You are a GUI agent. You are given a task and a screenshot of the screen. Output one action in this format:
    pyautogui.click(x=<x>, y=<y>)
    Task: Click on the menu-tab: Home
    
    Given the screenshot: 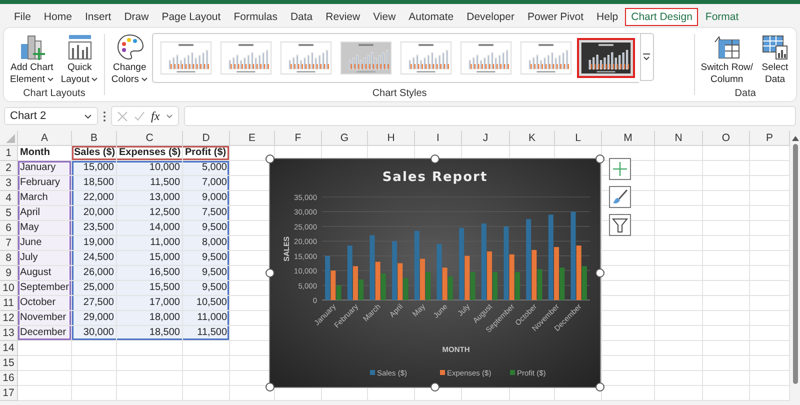 What is the action you would take?
    pyautogui.click(x=58, y=17)
    